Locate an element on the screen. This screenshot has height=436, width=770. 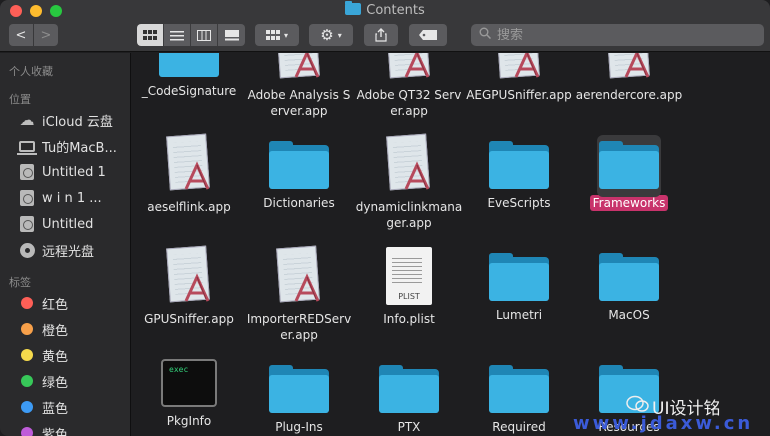
file-item: aerendercore.app is located at coordinates (629, 78).